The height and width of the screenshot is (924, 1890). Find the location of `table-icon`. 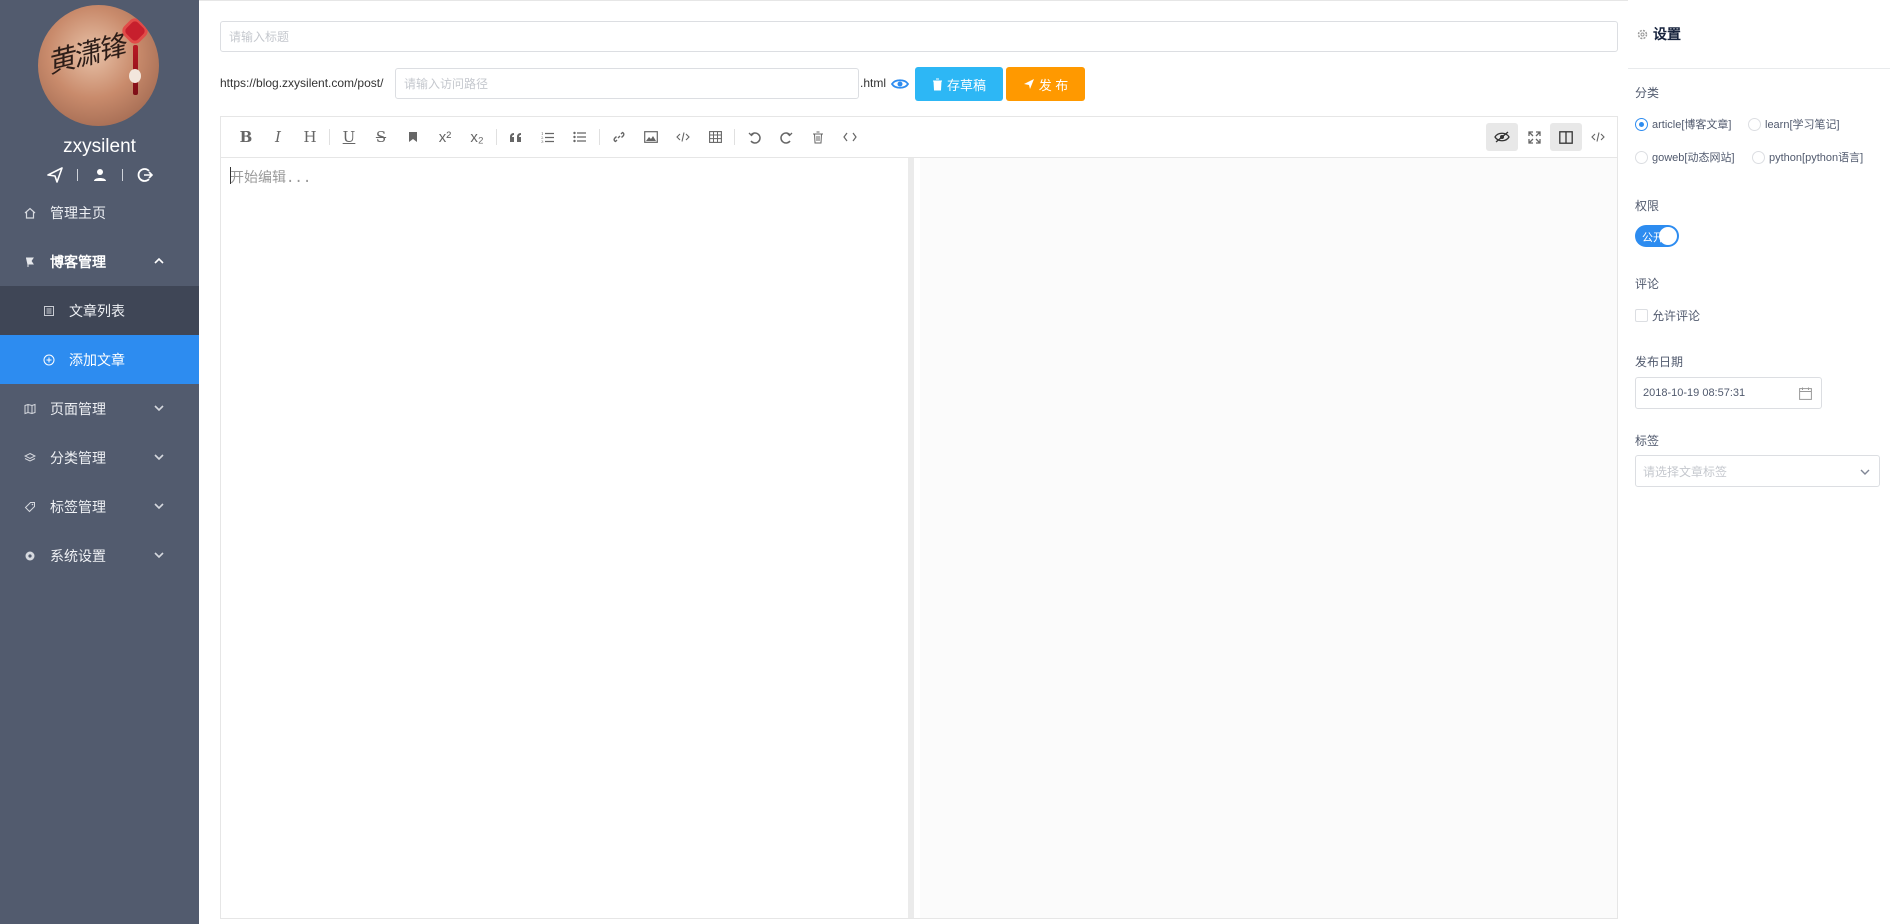

table-icon is located at coordinates (715, 137).